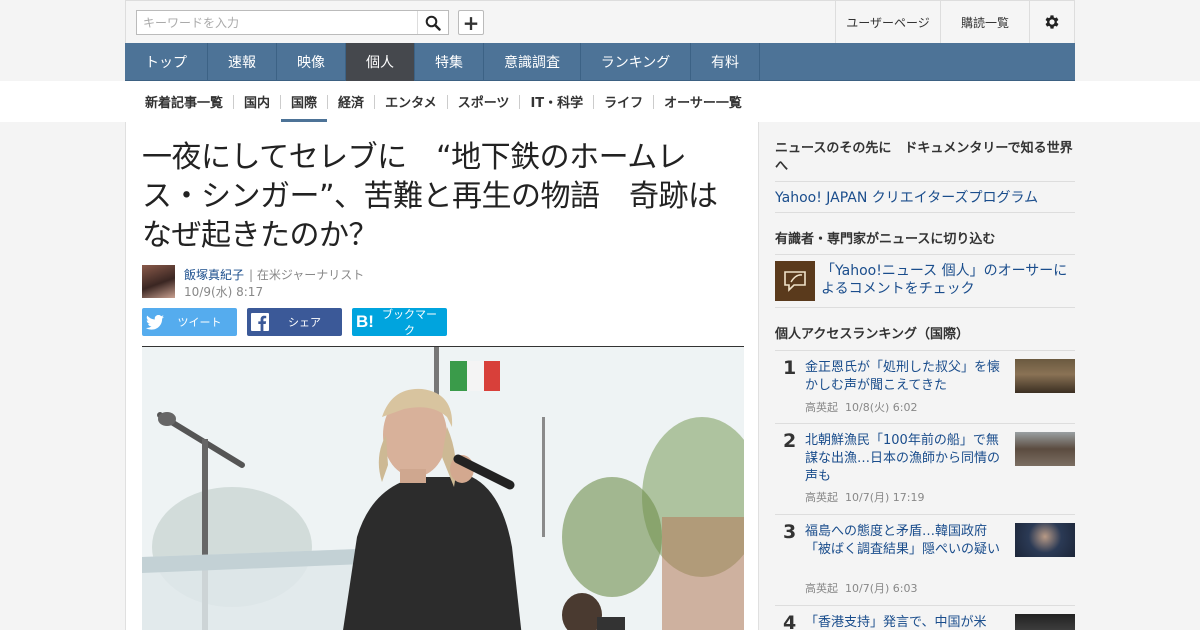  I want to click on ranking-meta: 高英起 10/8(火) 6:02, so click(861, 407).